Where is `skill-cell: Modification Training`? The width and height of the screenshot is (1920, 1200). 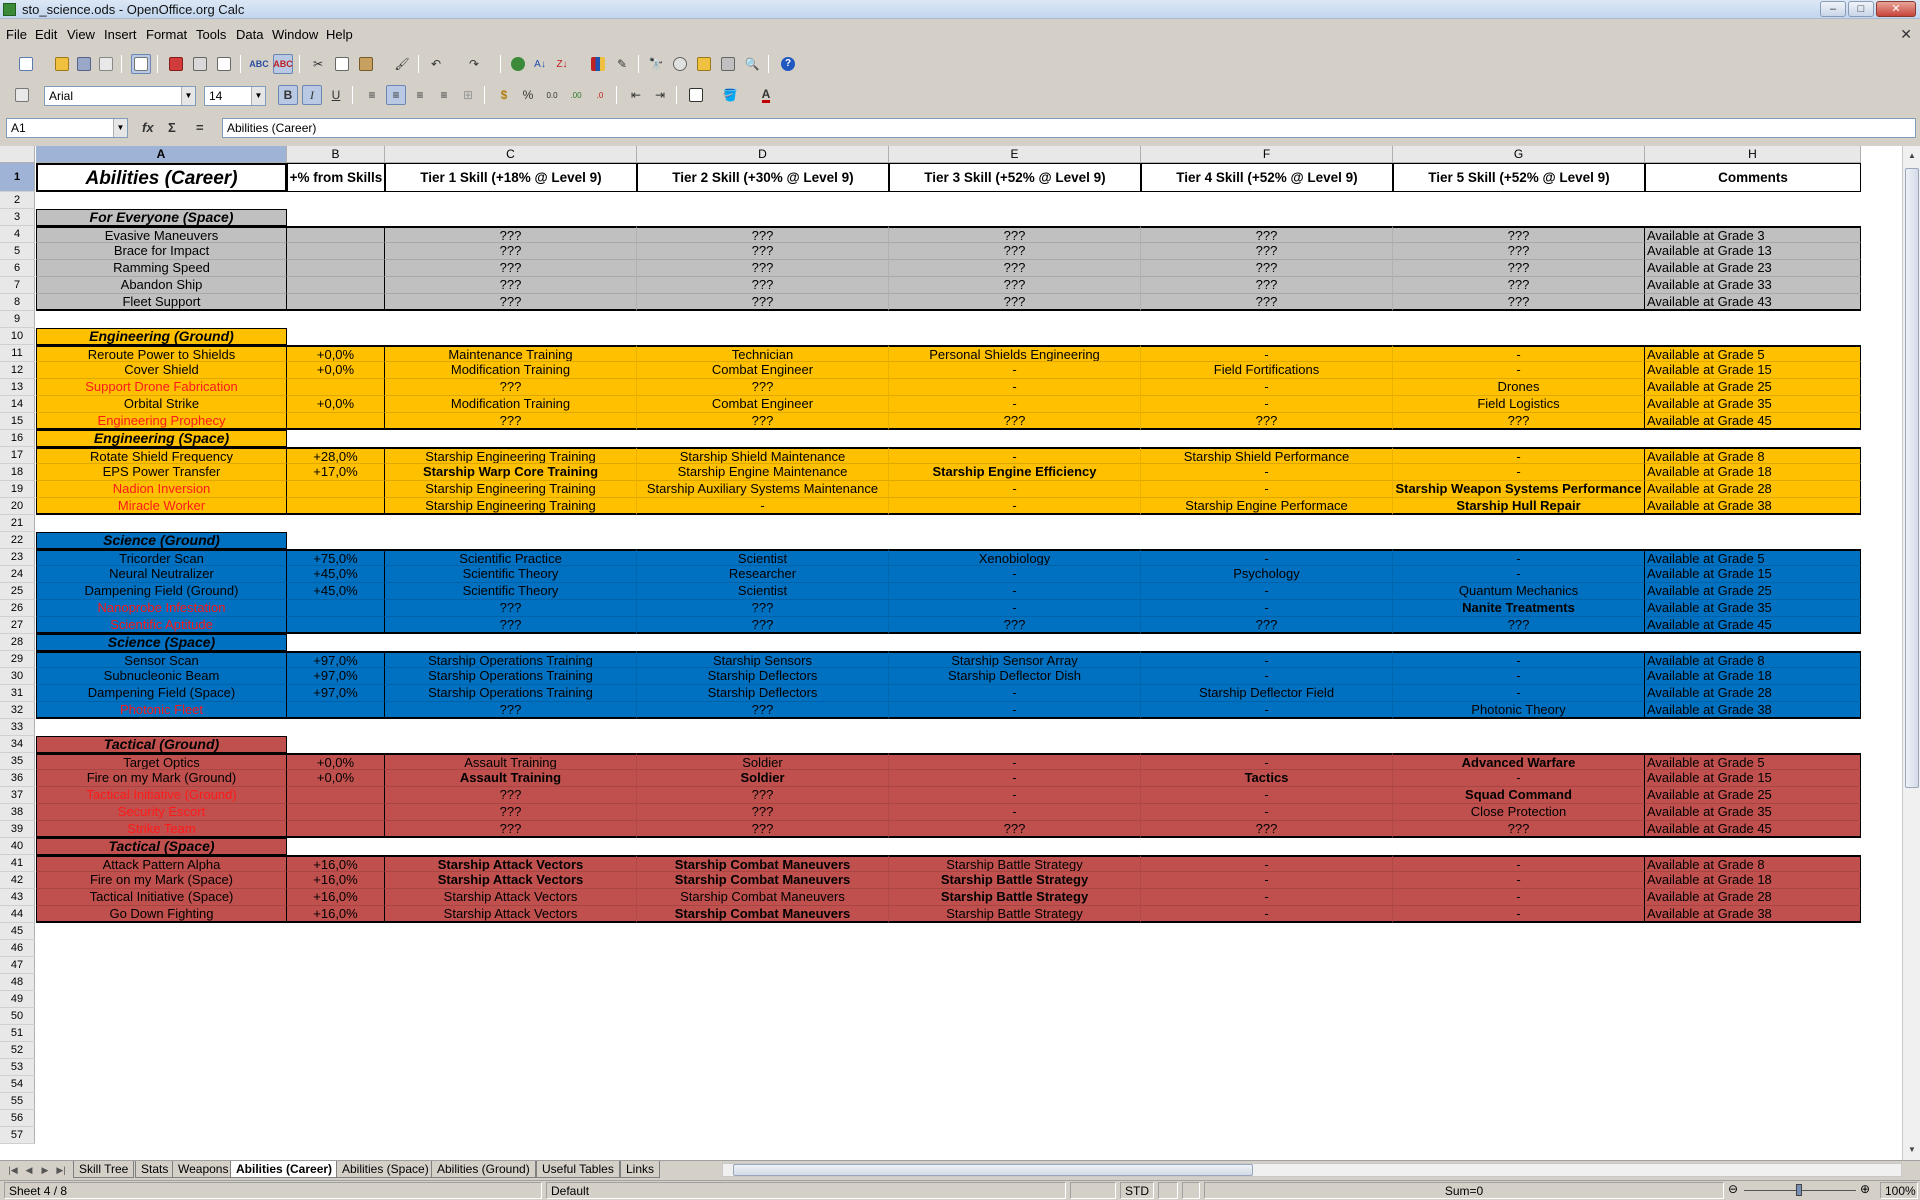
skill-cell: Modification Training is located at coordinates (511, 404).